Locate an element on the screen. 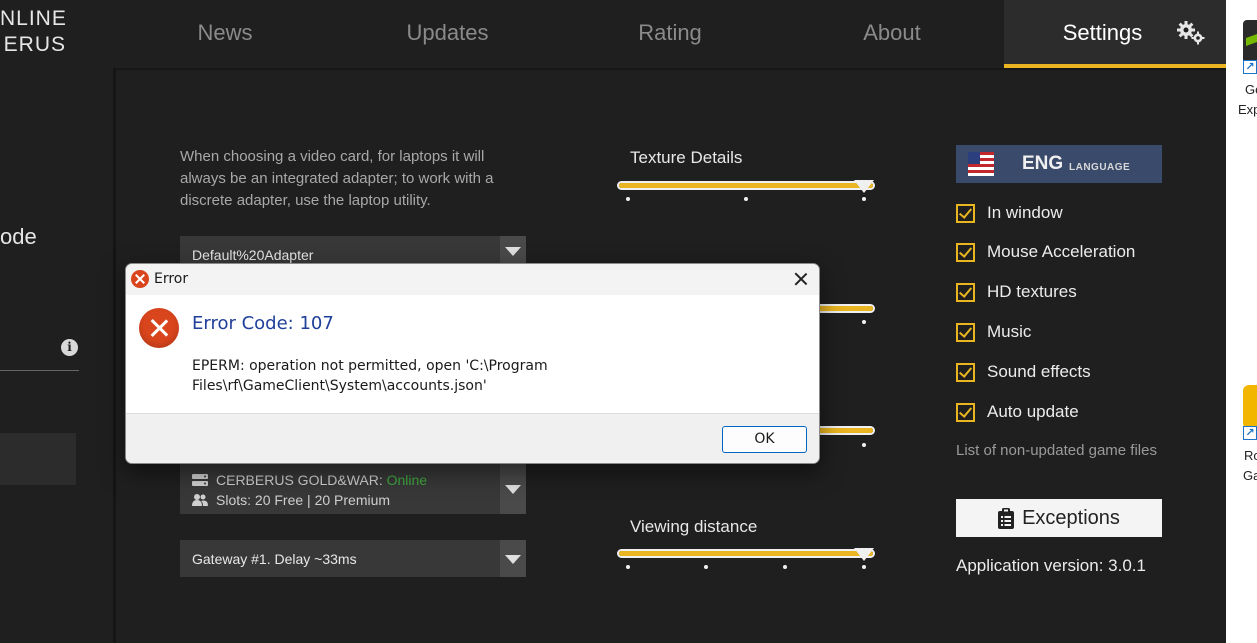  top-navigation: News Updates Rating About Settings is located at coordinates (670, 34).